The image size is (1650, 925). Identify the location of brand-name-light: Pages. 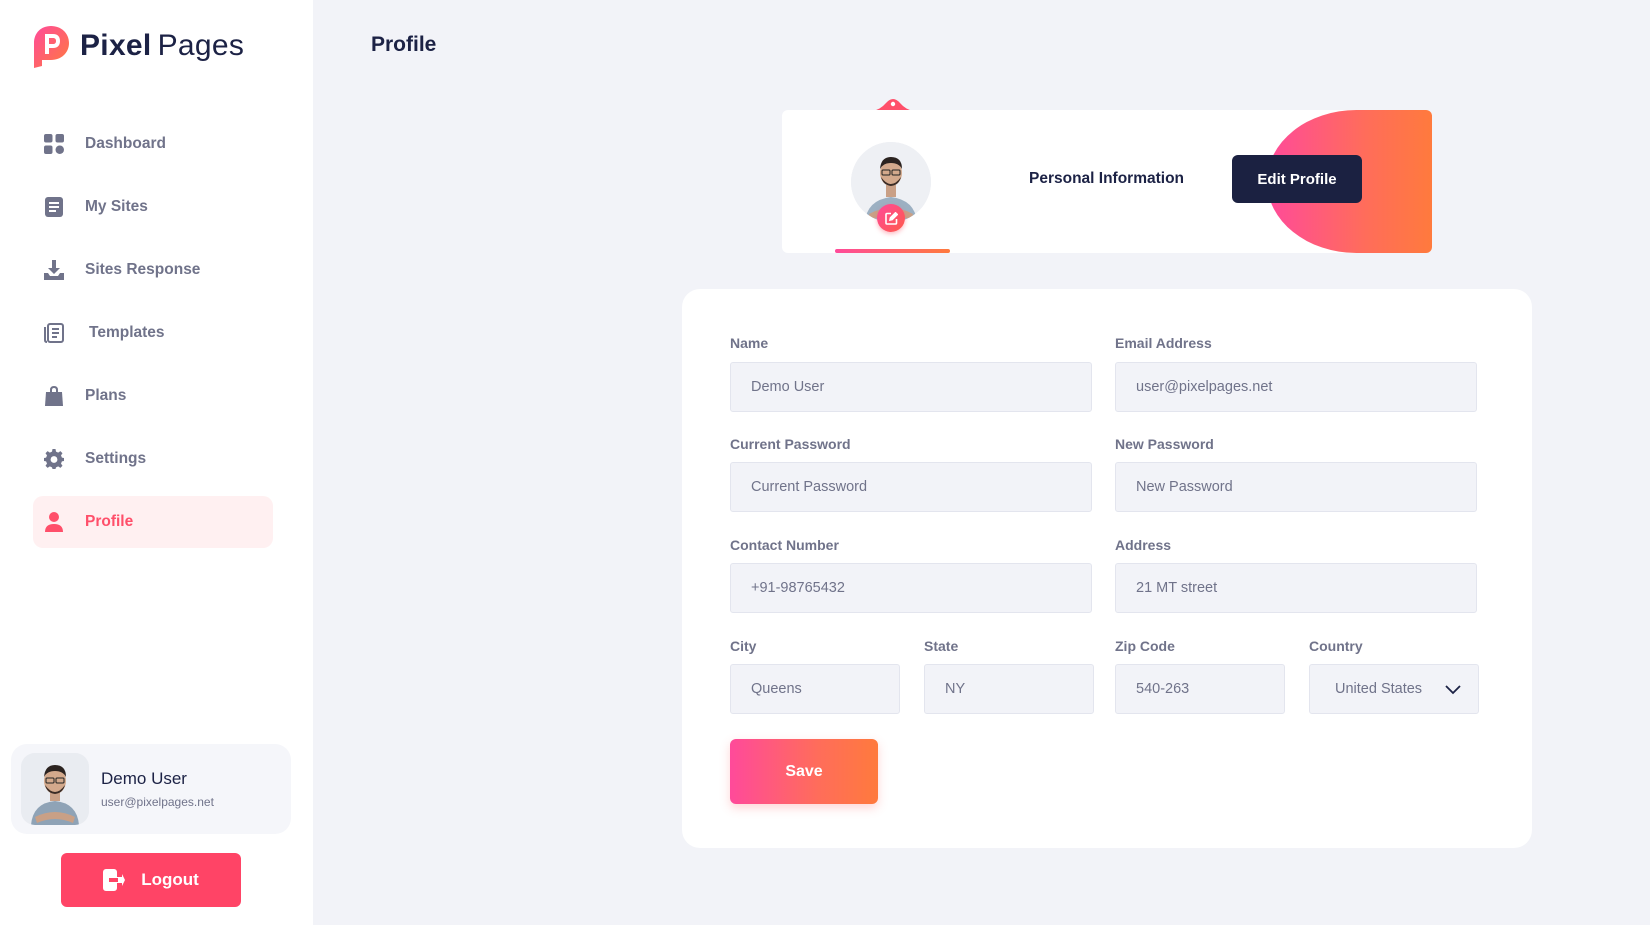
(201, 45).